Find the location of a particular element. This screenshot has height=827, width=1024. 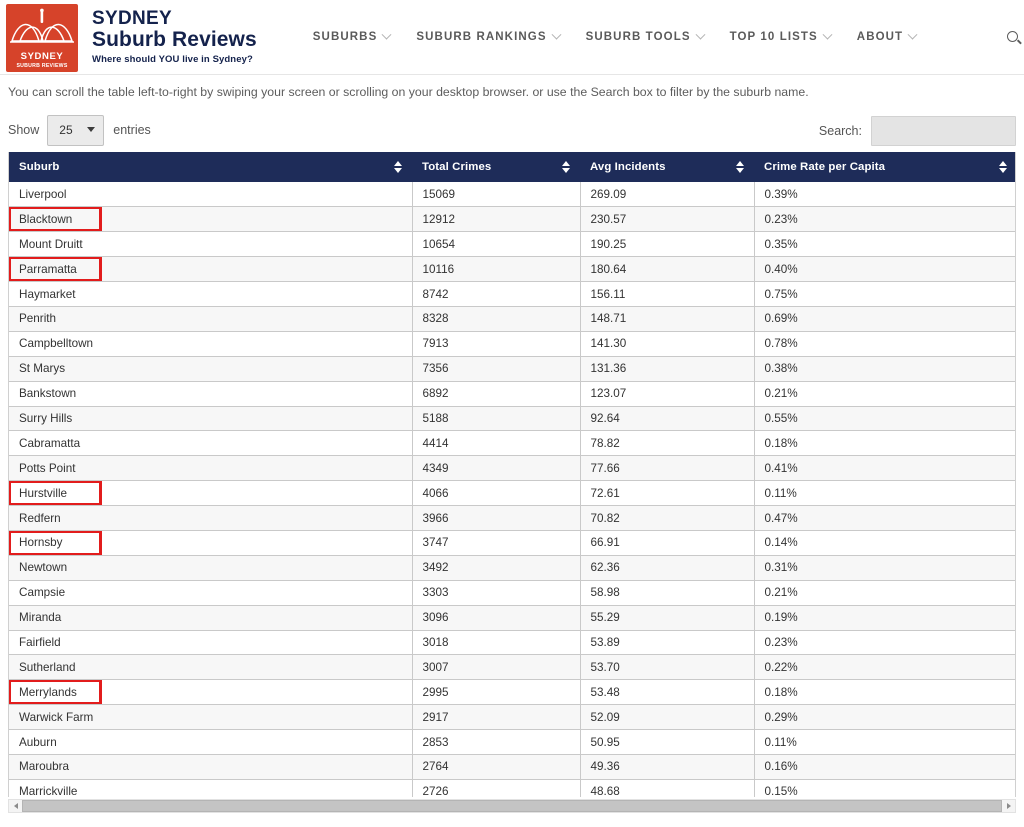

cell-avg-incidents: 53.89 is located at coordinates (667, 643).